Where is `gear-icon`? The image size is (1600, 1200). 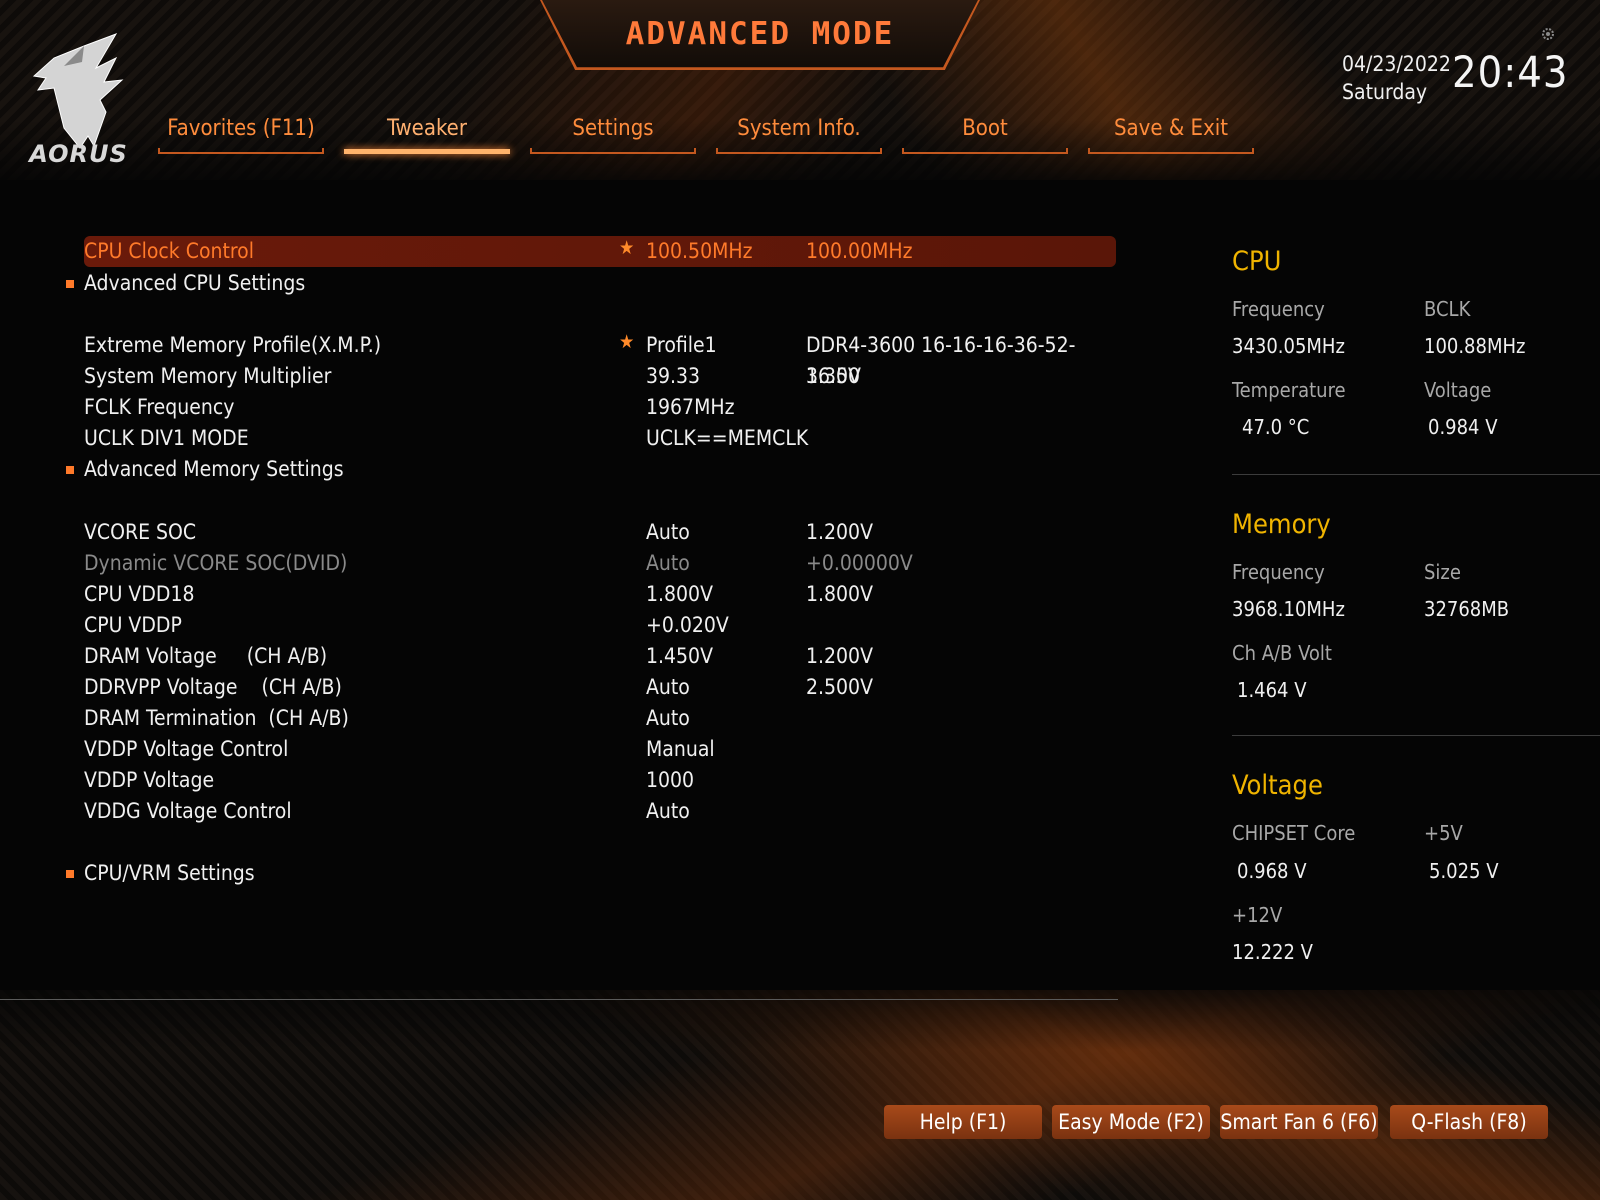
gear-icon is located at coordinates (1548, 34).